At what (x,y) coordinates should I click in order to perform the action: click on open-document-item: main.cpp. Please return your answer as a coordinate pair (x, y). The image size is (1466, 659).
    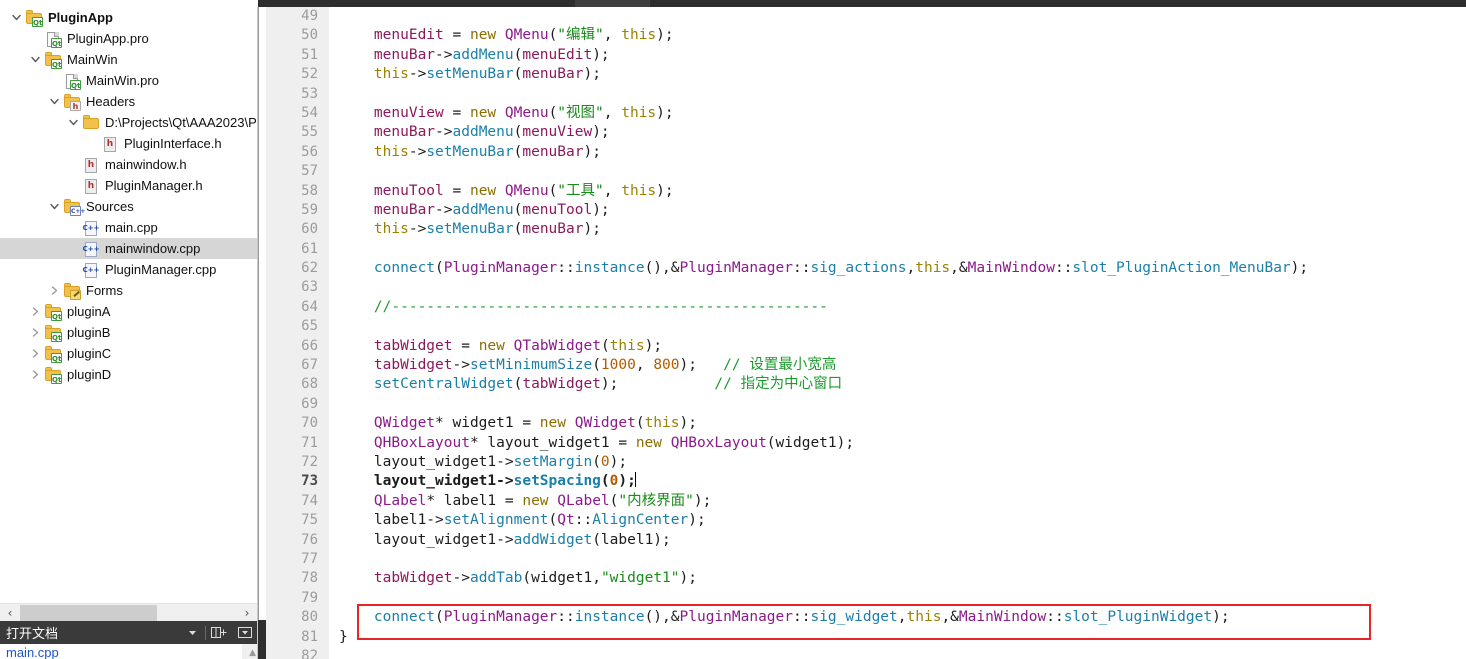
    Looking at the image, I should click on (32, 652).